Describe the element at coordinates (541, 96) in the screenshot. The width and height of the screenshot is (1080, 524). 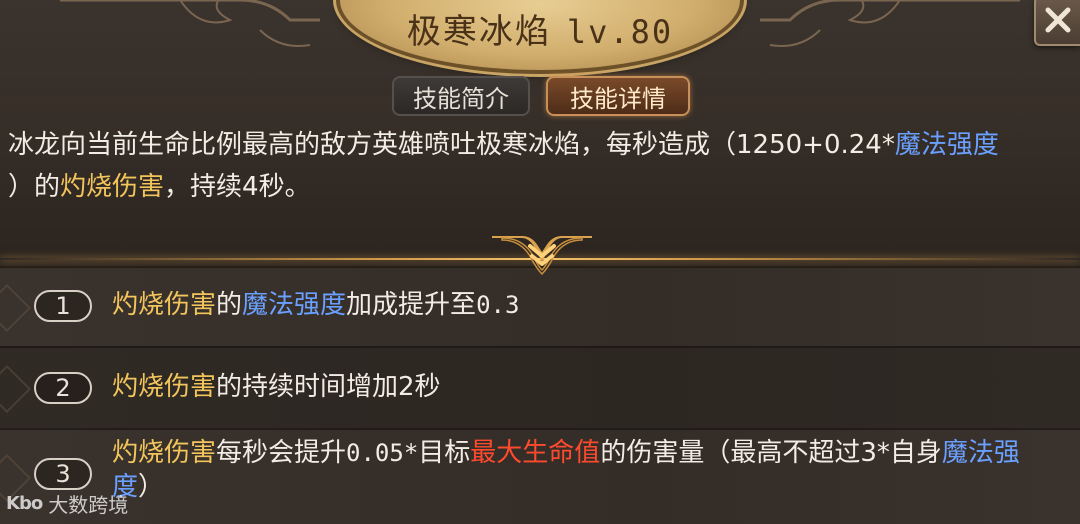
I see `skill-tabs: 技能简介 技能详情` at that location.